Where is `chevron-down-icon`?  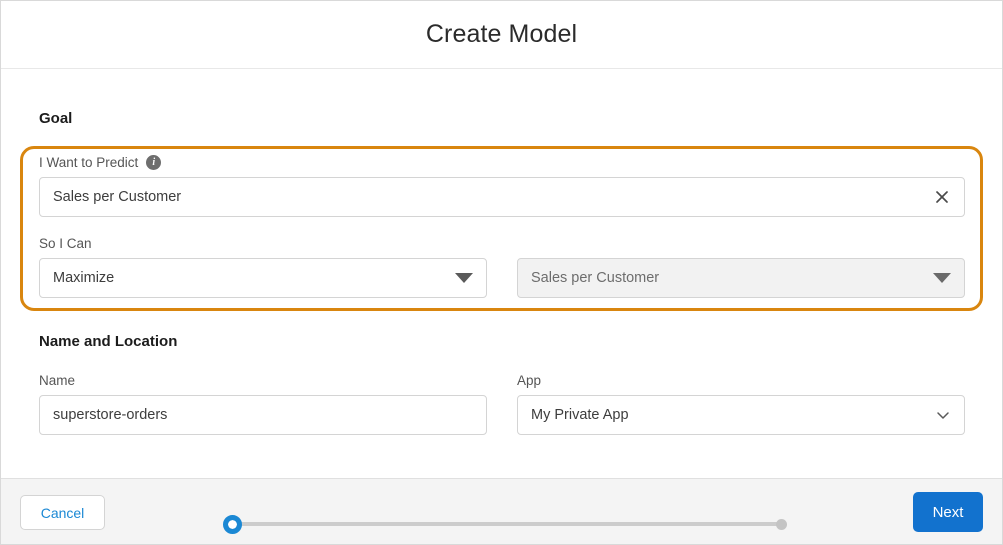 chevron-down-icon is located at coordinates (943, 415).